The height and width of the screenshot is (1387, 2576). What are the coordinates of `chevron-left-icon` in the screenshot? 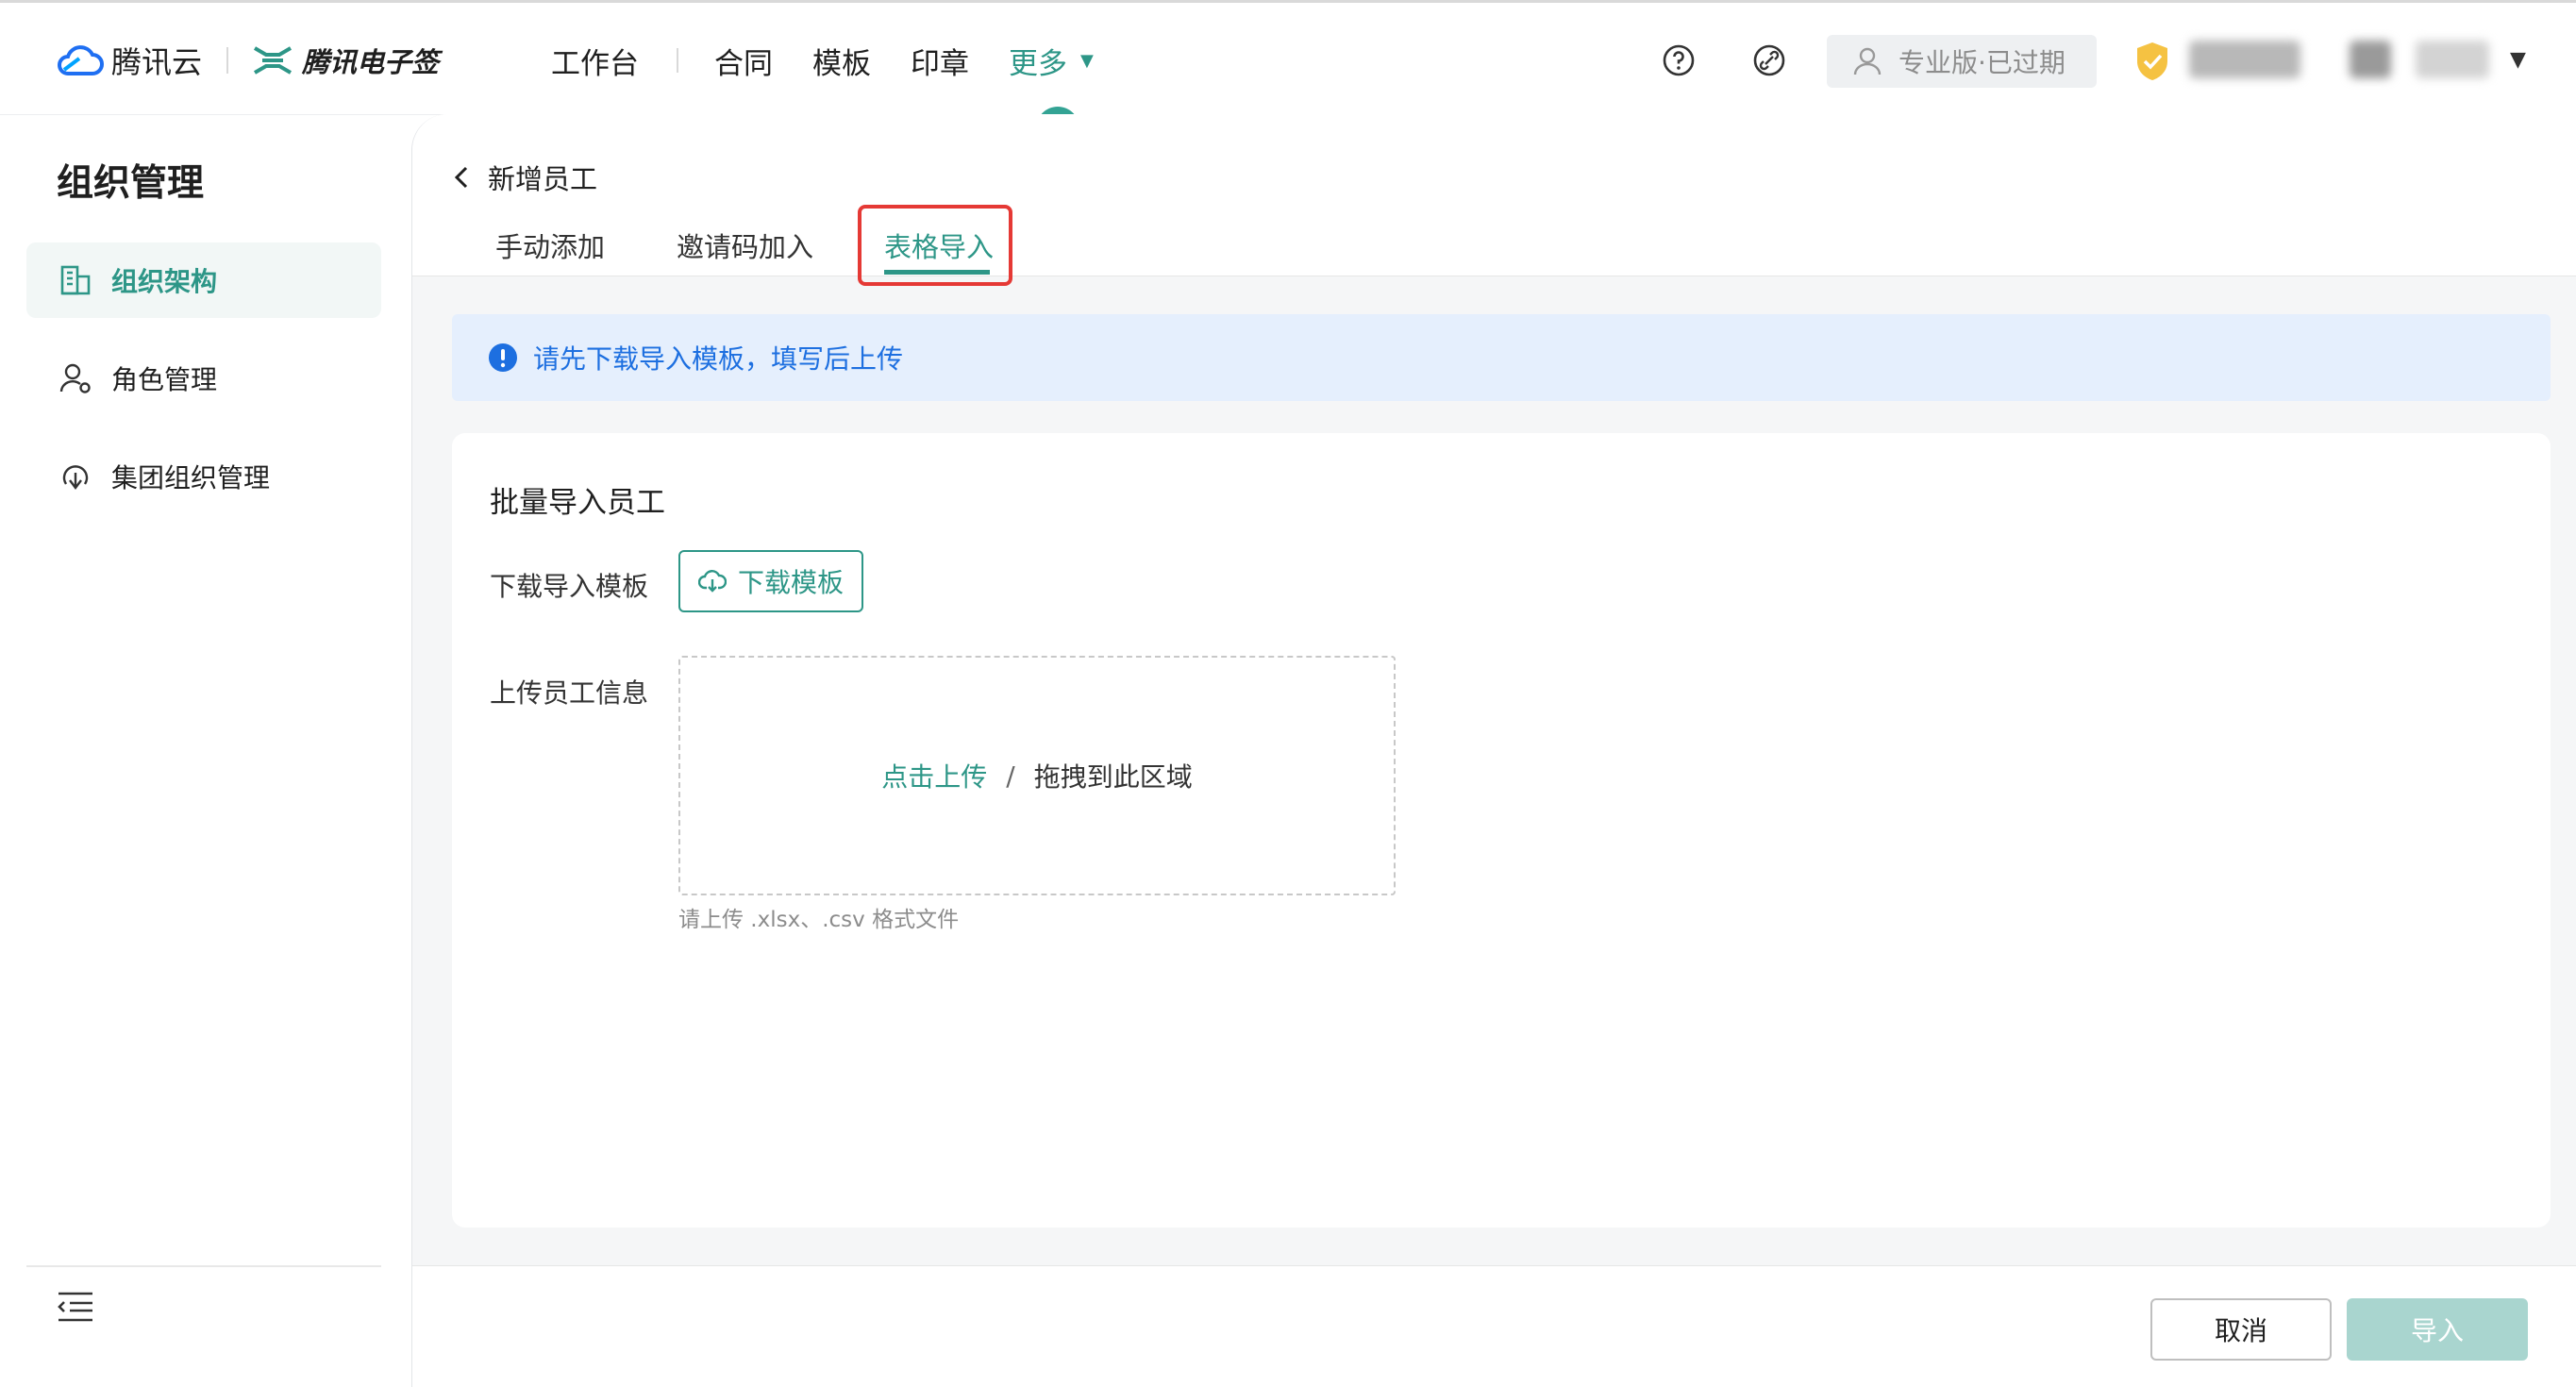 It's located at (461, 178).